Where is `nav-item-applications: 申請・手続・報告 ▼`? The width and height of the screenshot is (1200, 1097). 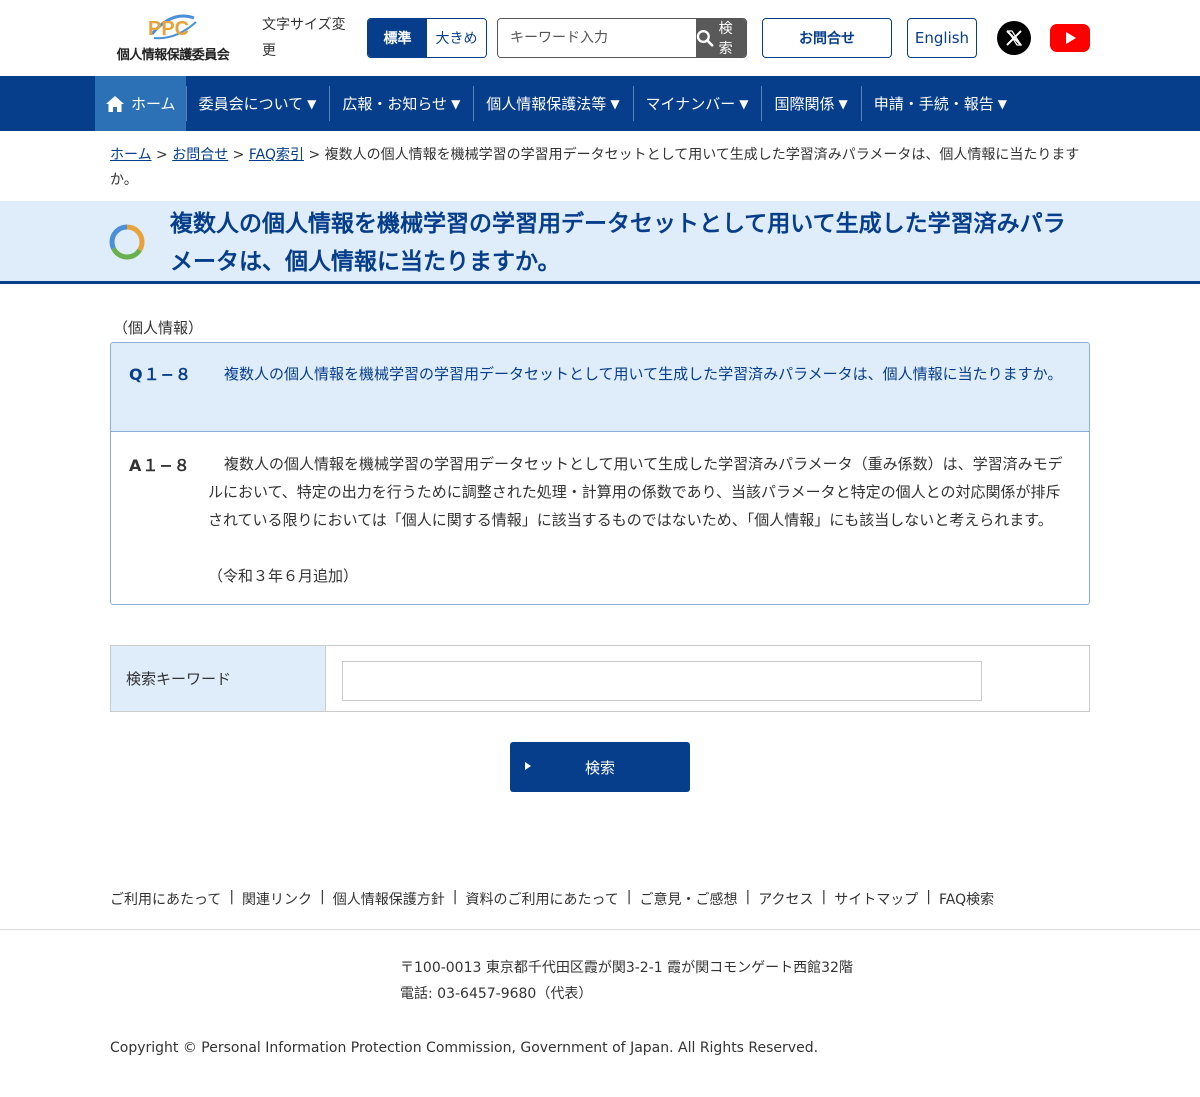 nav-item-applications: 申請・手続・報告 ▼ is located at coordinates (940, 103).